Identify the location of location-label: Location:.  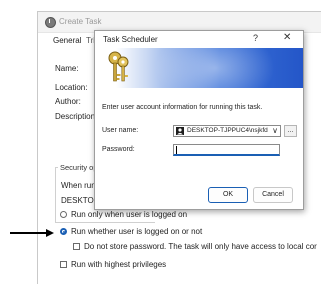
(71, 87).